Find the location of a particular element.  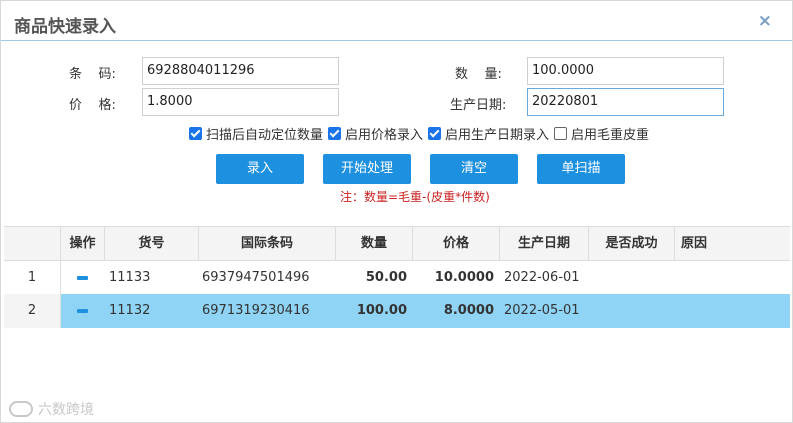

clear-button: 清空 is located at coordinates (474, 169).